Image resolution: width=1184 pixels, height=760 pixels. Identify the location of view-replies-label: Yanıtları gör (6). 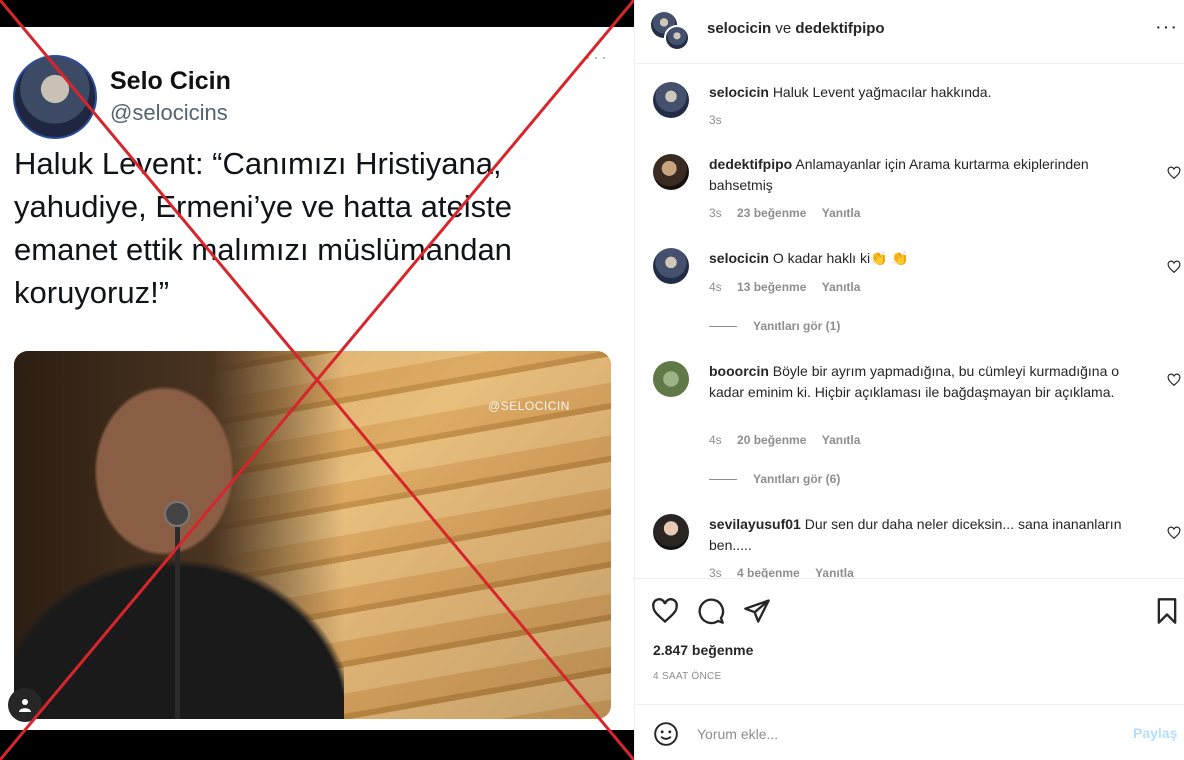
(796, 479).